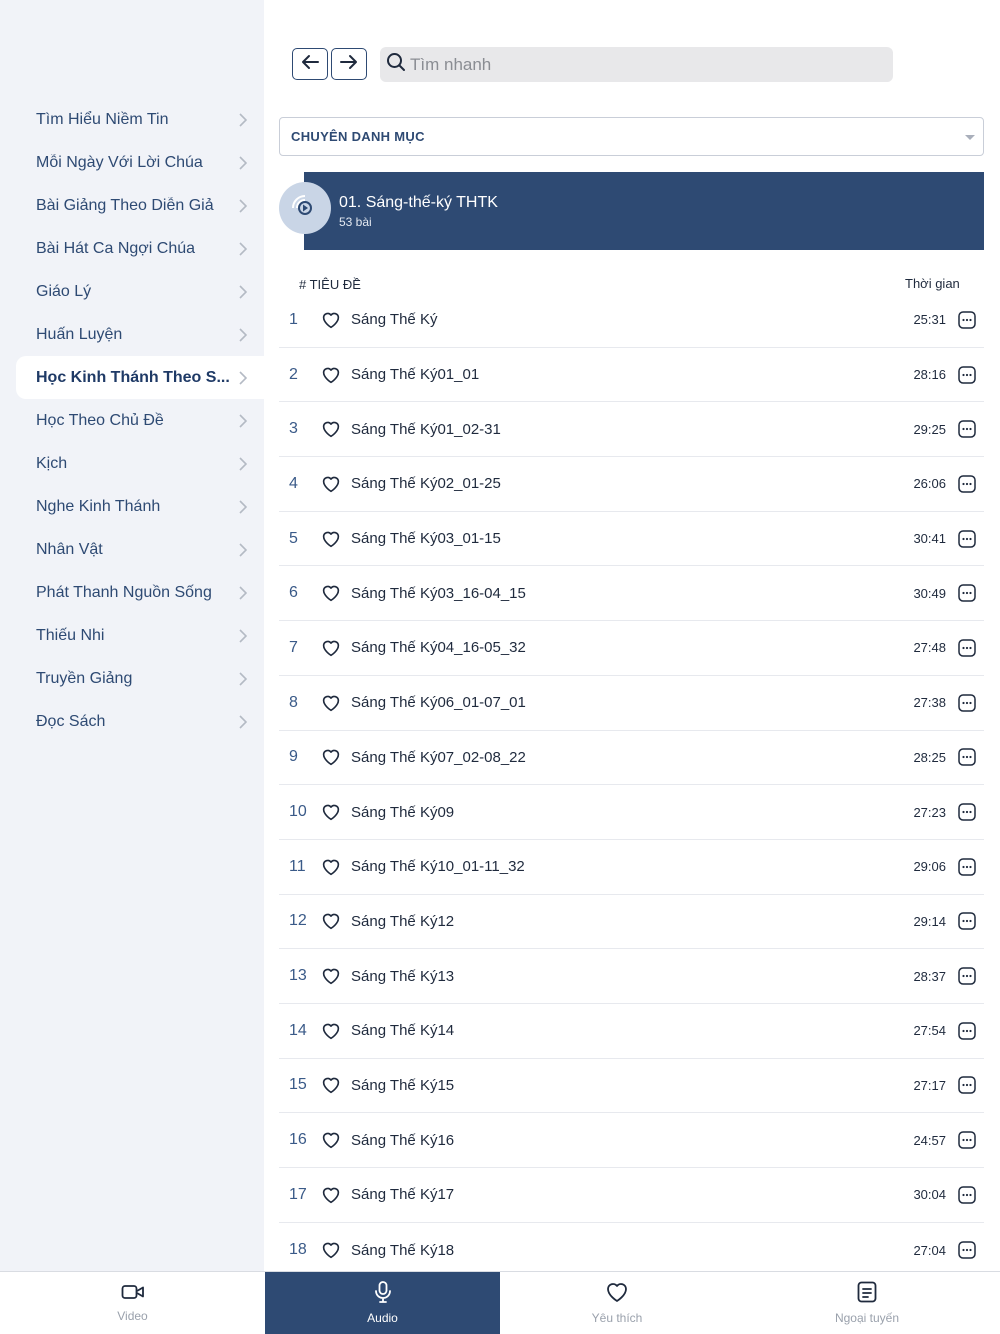 Image resolution: width=1000 pixels, height=1334 pixels. I want to click on track-row: 1 Sáng Thế Ký 25:31, so click(631, 320).